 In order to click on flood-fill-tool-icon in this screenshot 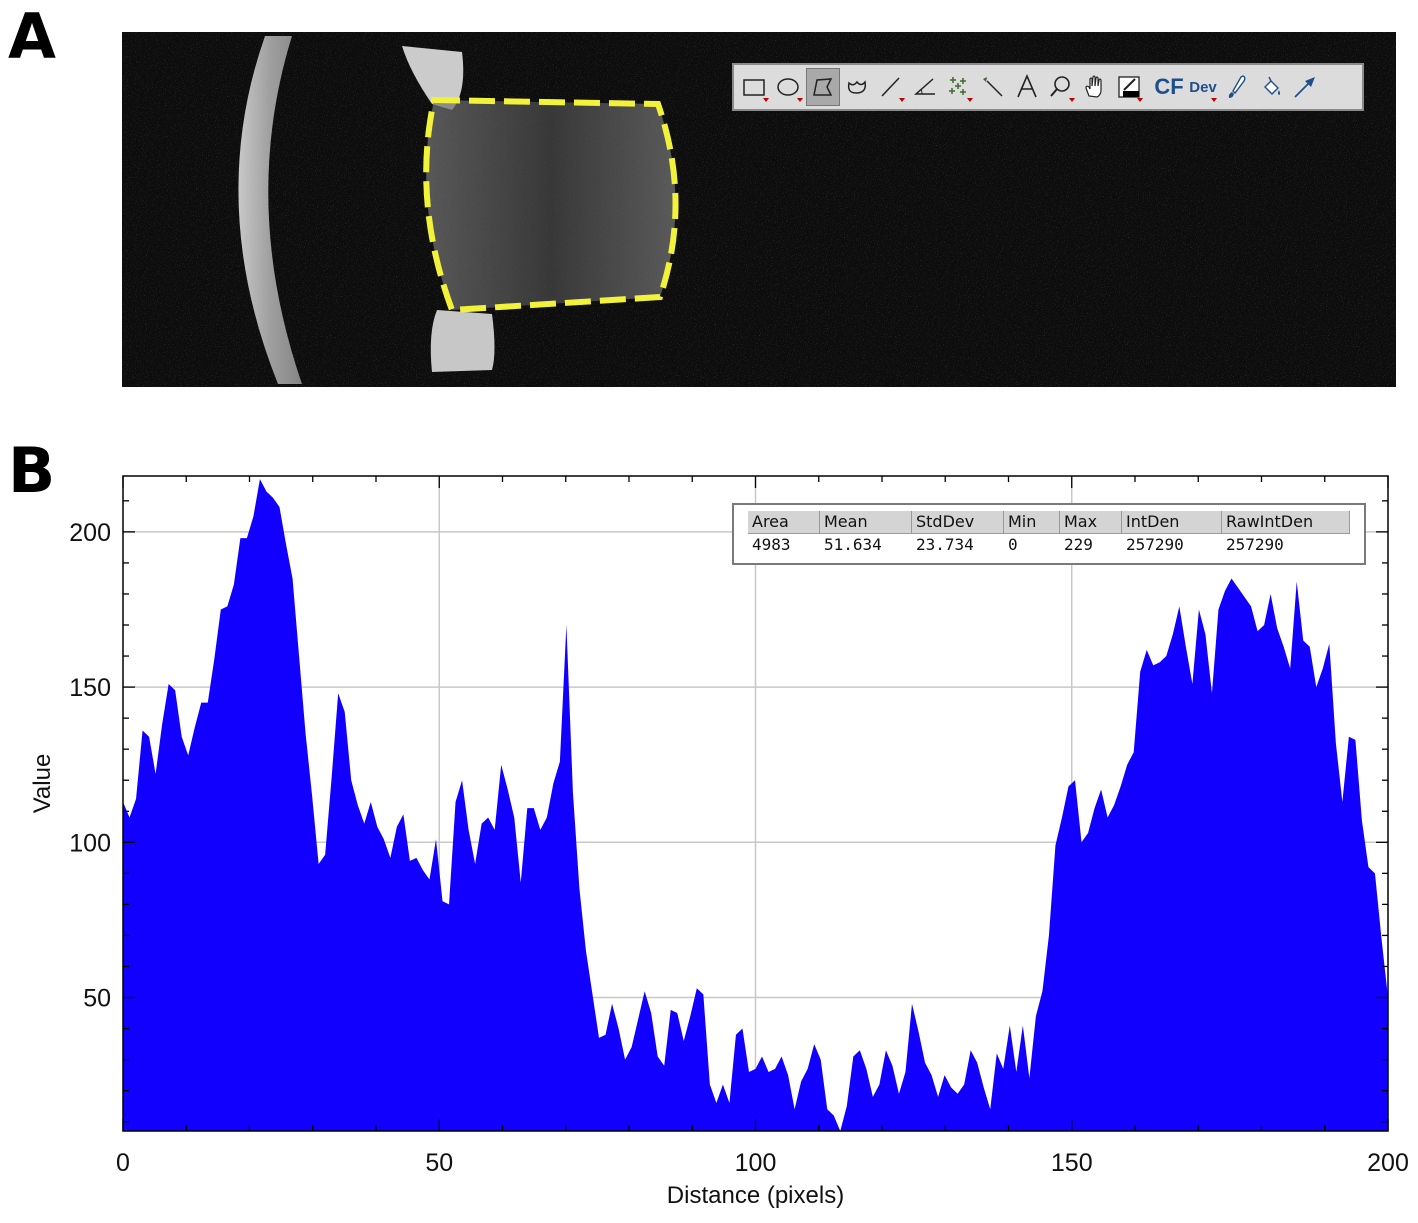, I will do `click(1272, 85)`.